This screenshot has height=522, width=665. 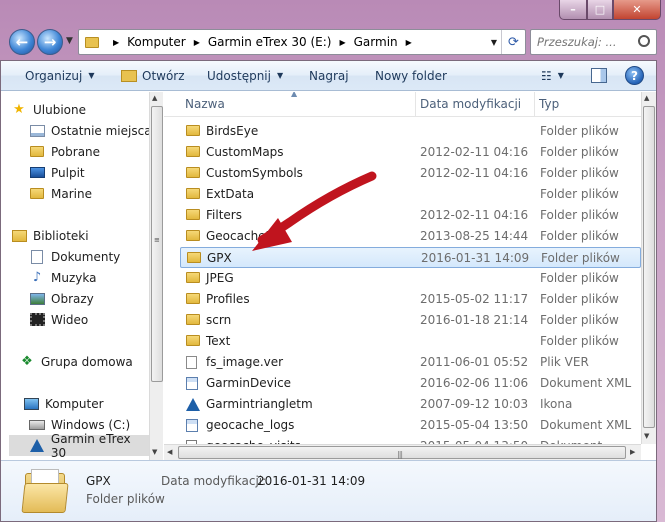 I want to click on sidebar-item-computer: Komputer, so click(x=93, y=403).